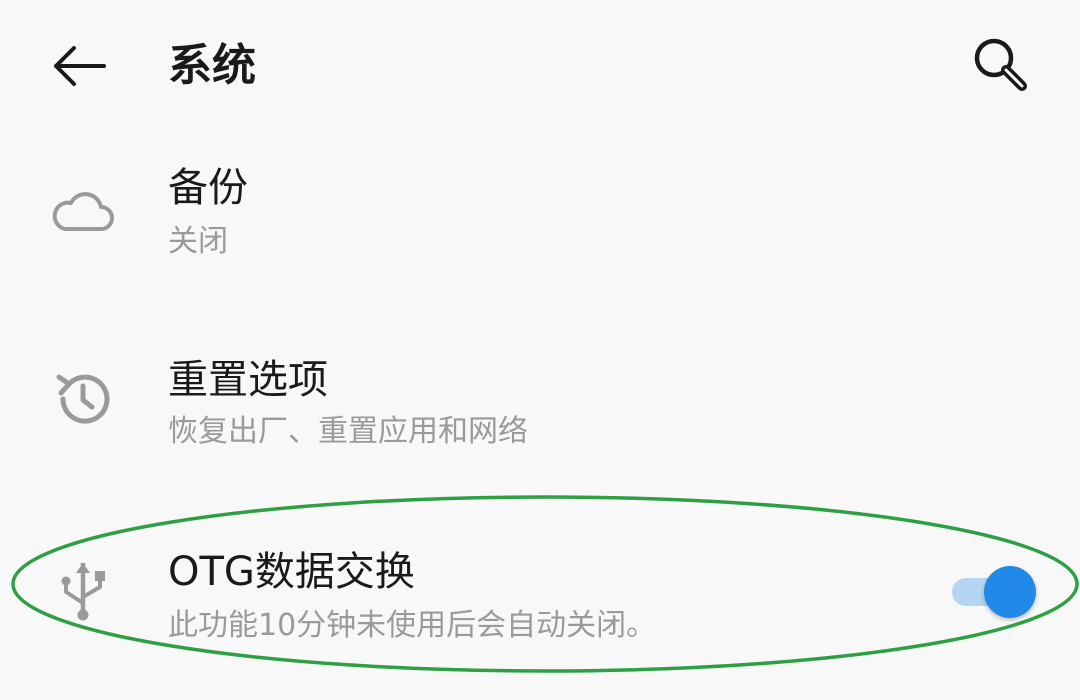 The height and width of the screenshot is (700, 1080). What do you see at coordinates (83, 399) in the screenshot?
I see `history-icon` at bounding box center [83, 399].